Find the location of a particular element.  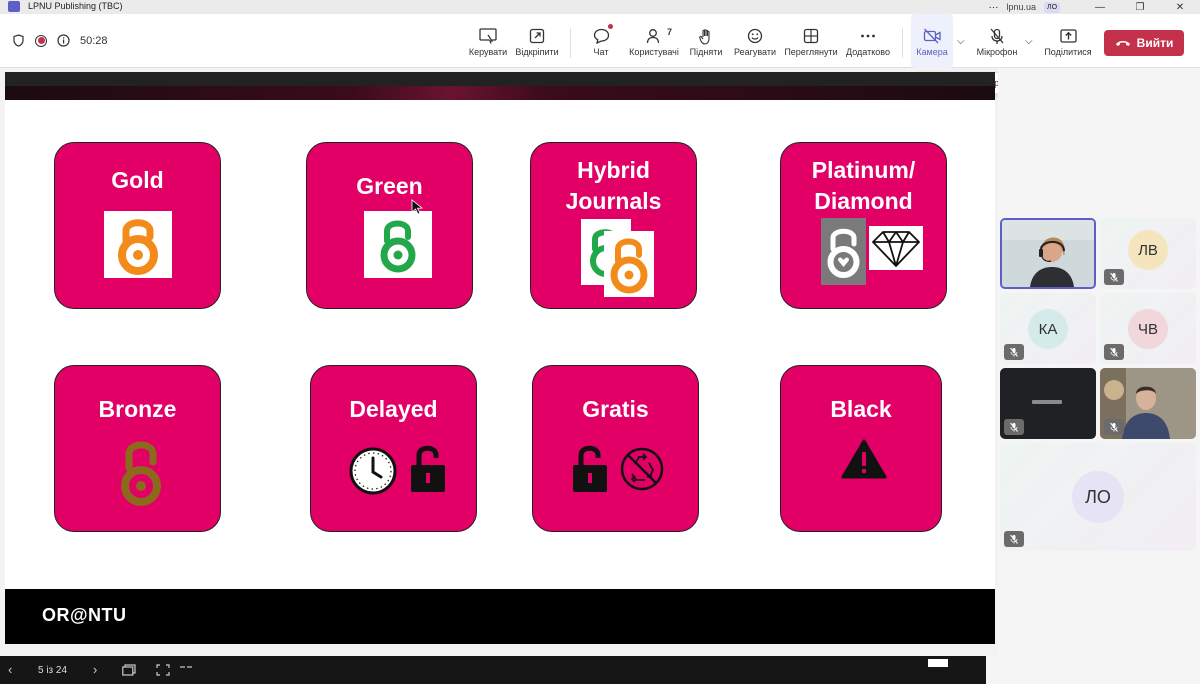

chat-button: Чат is located at coordinates (601, 41).